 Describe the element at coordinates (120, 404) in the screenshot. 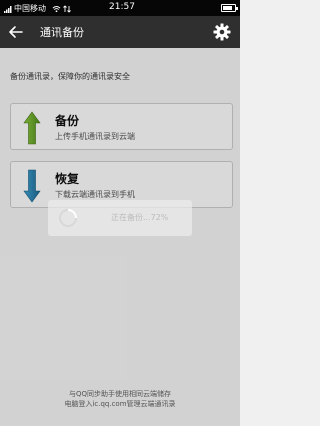

I see `footer-line-2: 电脑登入ic.qq.com管理云端通讯录` at that location.